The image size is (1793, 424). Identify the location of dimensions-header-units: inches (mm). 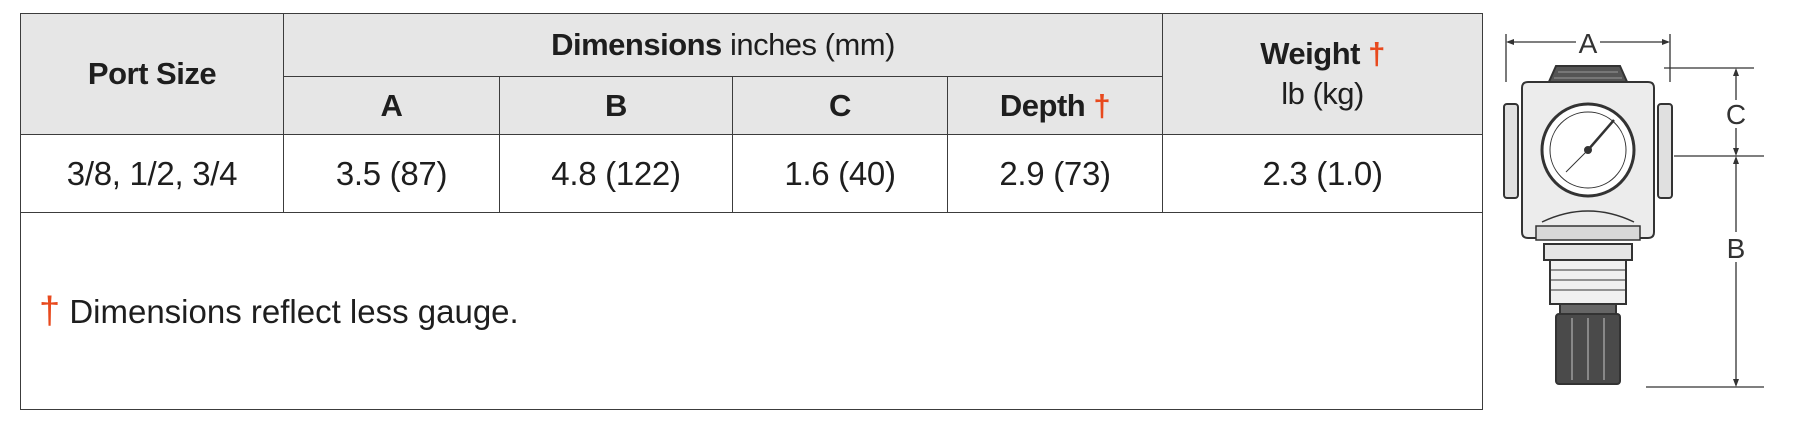
(812, 44).